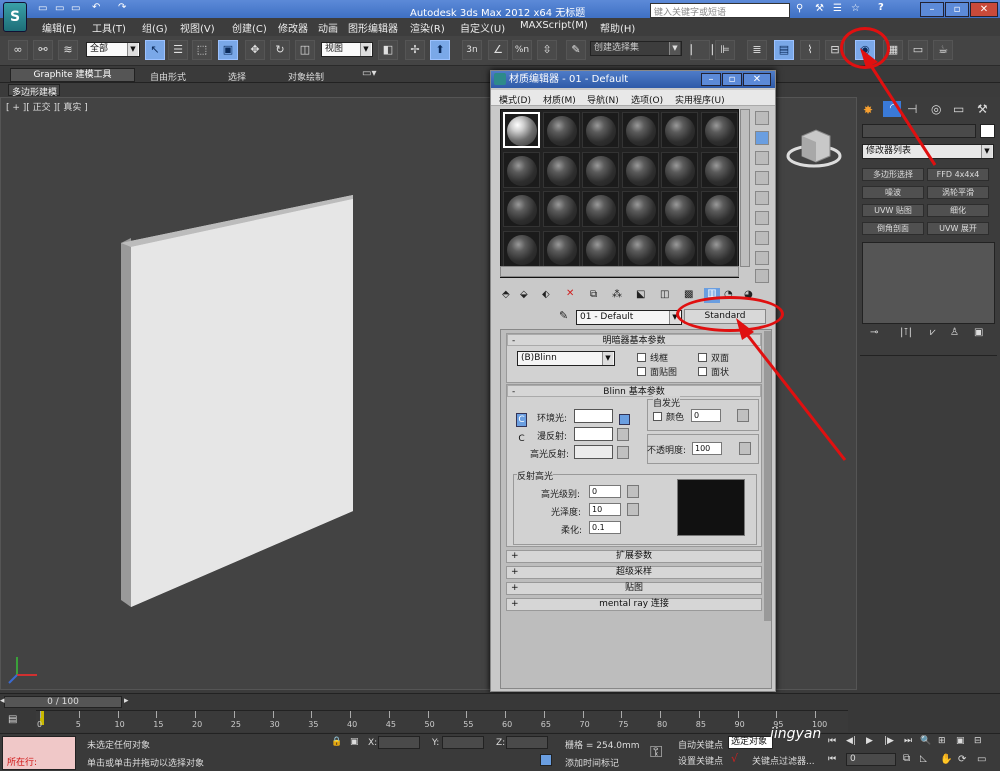  What do you see at coordinates (39, 753) in the screenshot?
I see `maxscript-listener: 所在行:` at bounding box center [39, 753].